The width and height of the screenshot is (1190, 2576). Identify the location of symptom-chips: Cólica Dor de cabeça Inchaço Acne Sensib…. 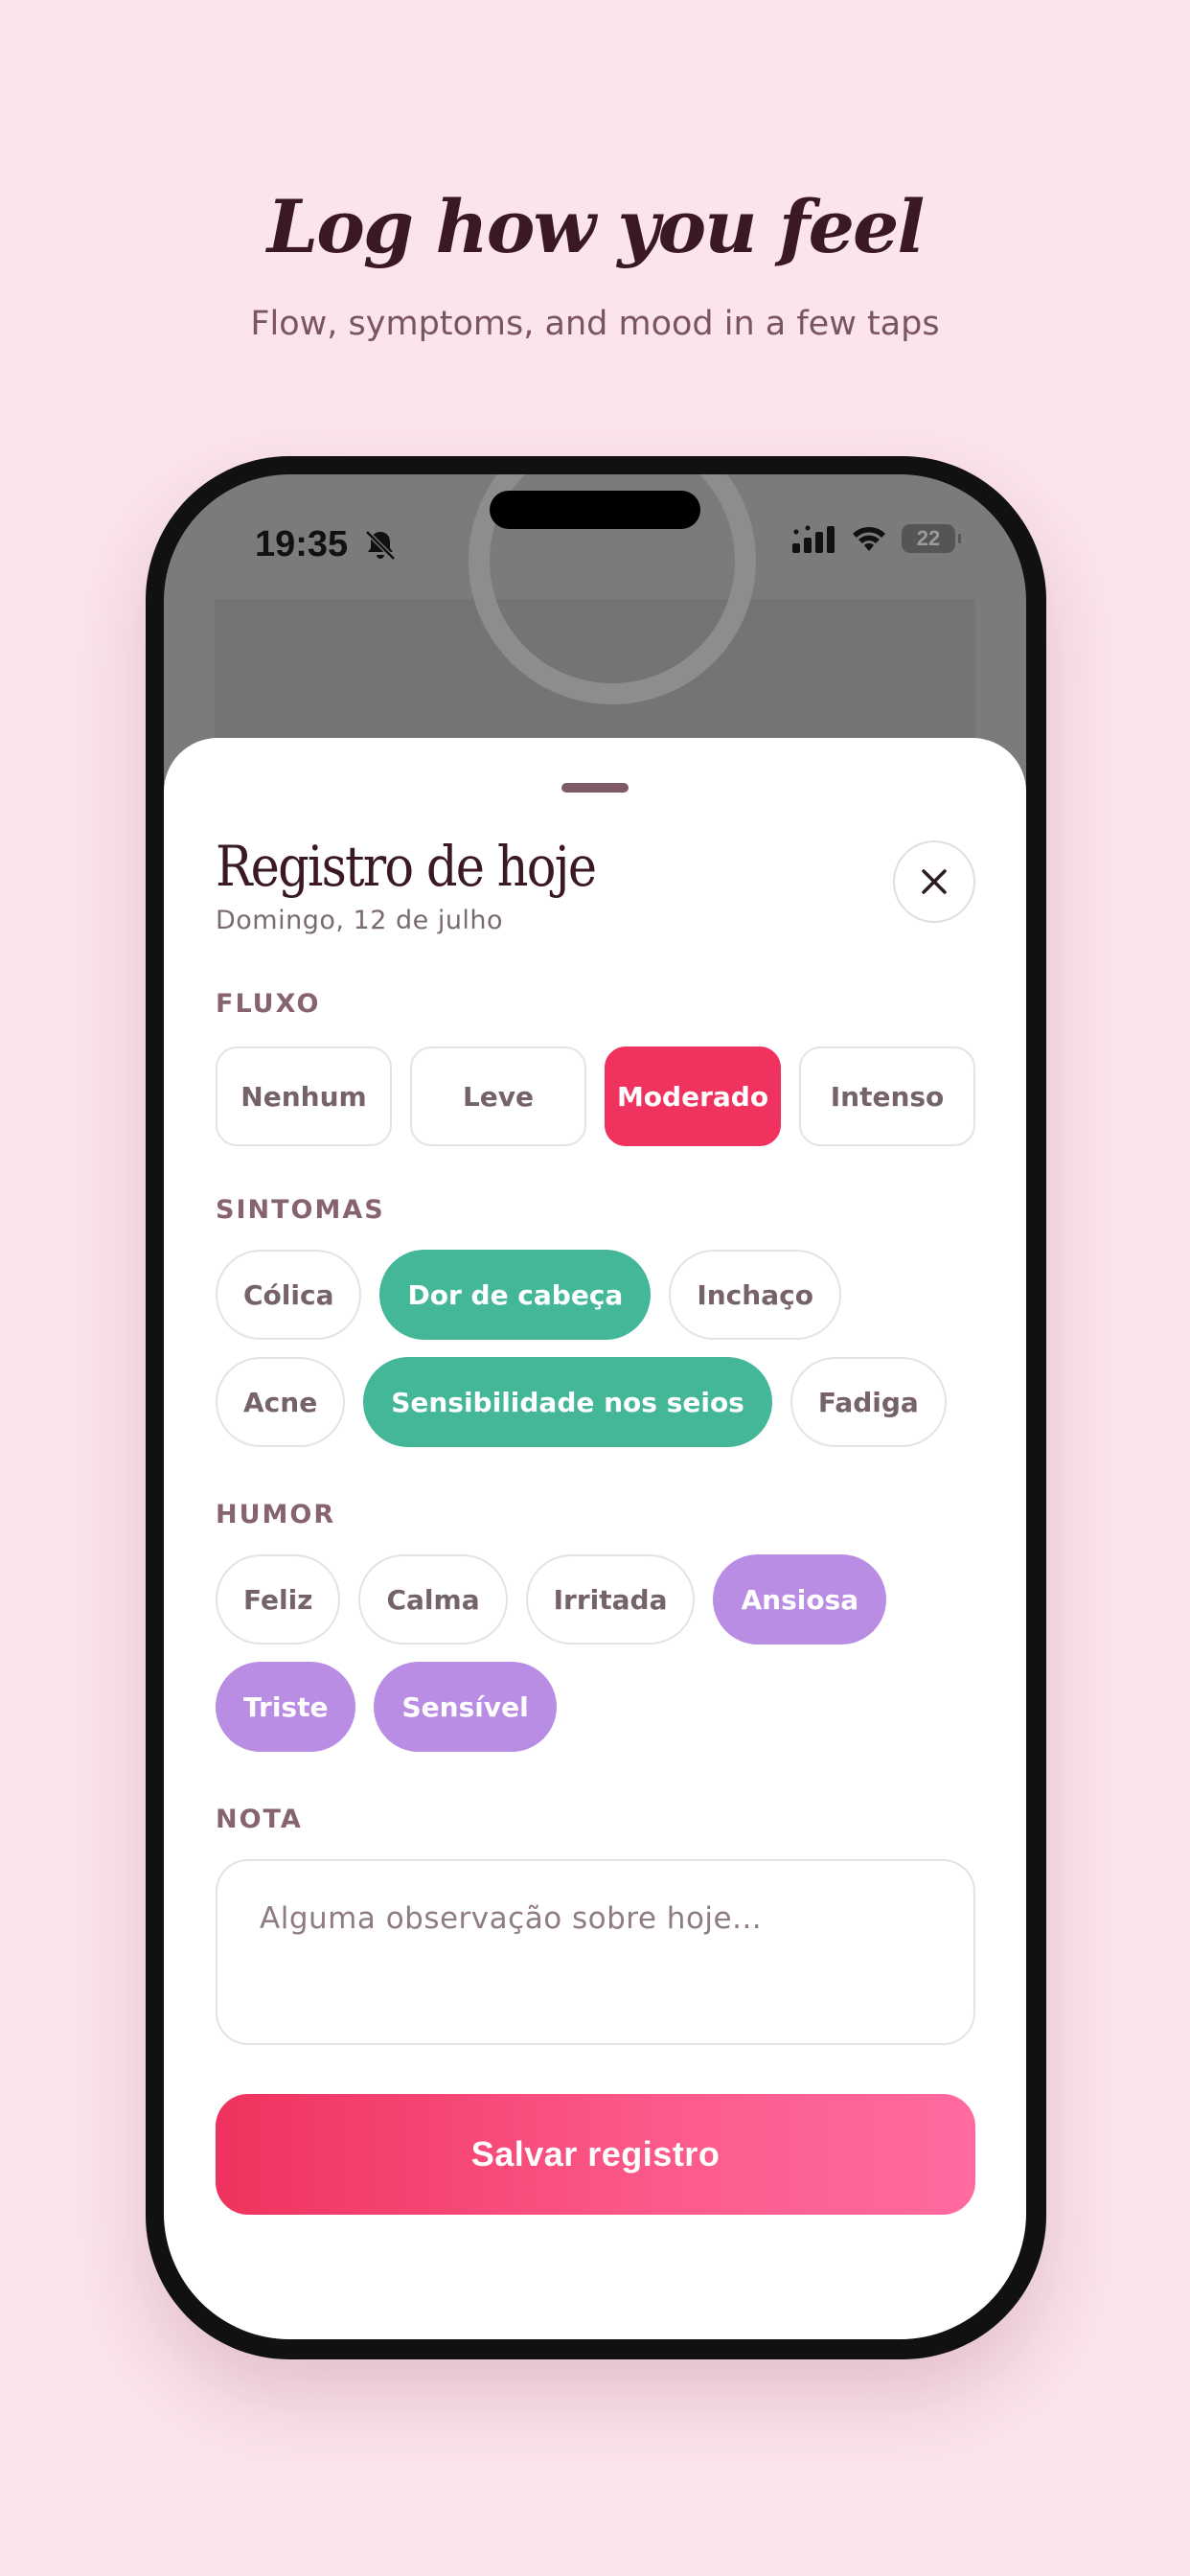
(599, 1348).